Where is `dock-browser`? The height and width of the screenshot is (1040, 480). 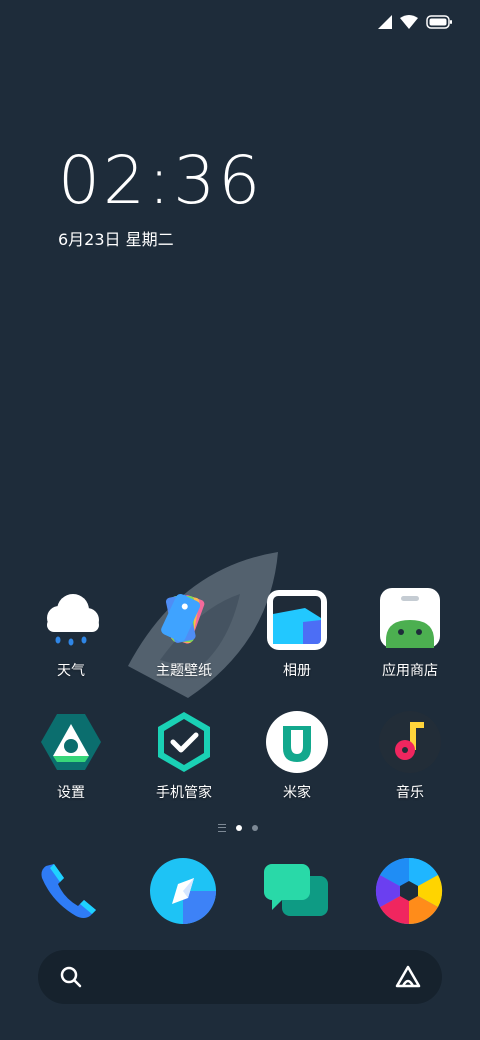 dock-browser is located at coordinates (183, 891).